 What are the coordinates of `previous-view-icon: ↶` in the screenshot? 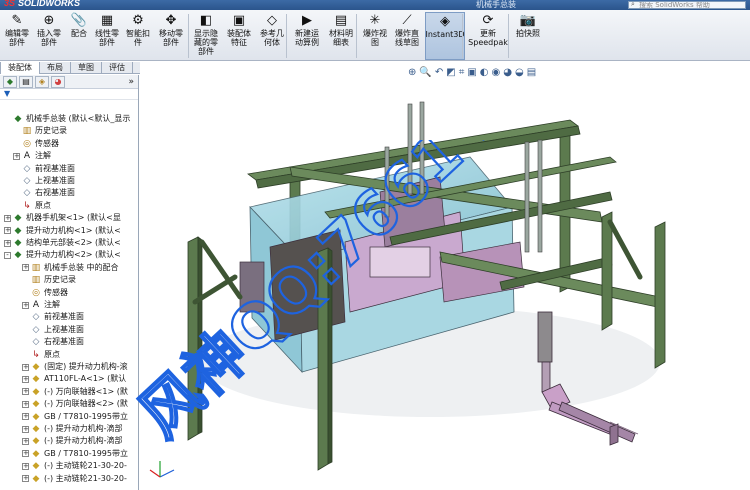 It's located at (439, 72).